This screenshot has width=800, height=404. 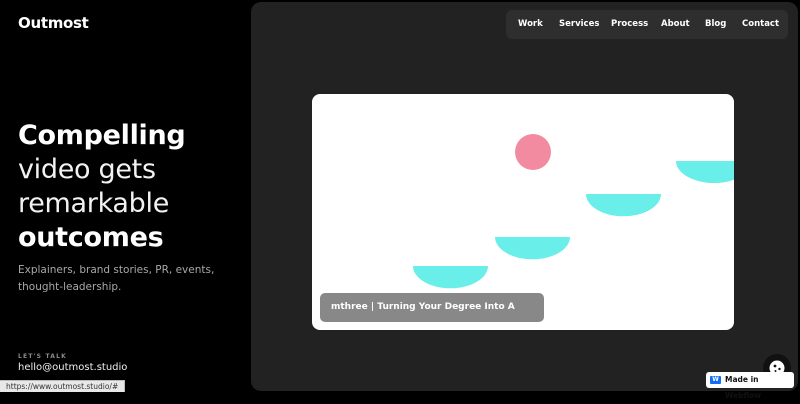 I want to click on pink-ball, so click(x=533, y=152).